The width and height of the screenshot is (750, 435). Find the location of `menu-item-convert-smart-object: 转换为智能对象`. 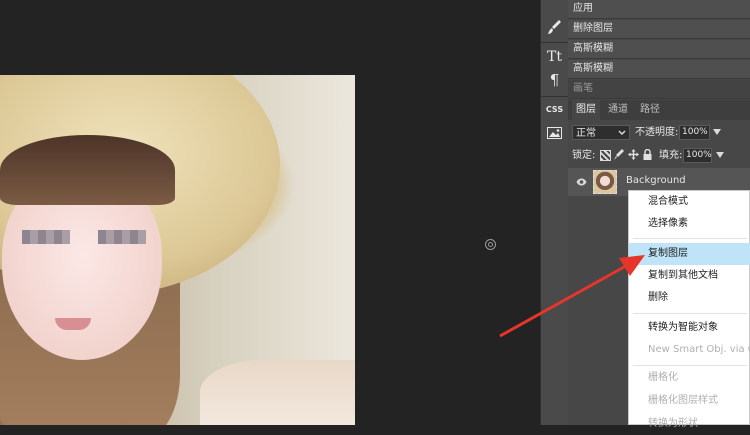

menu-item-convert-smart-object: 转换为智能对象 is located at coordinates (689, 328).